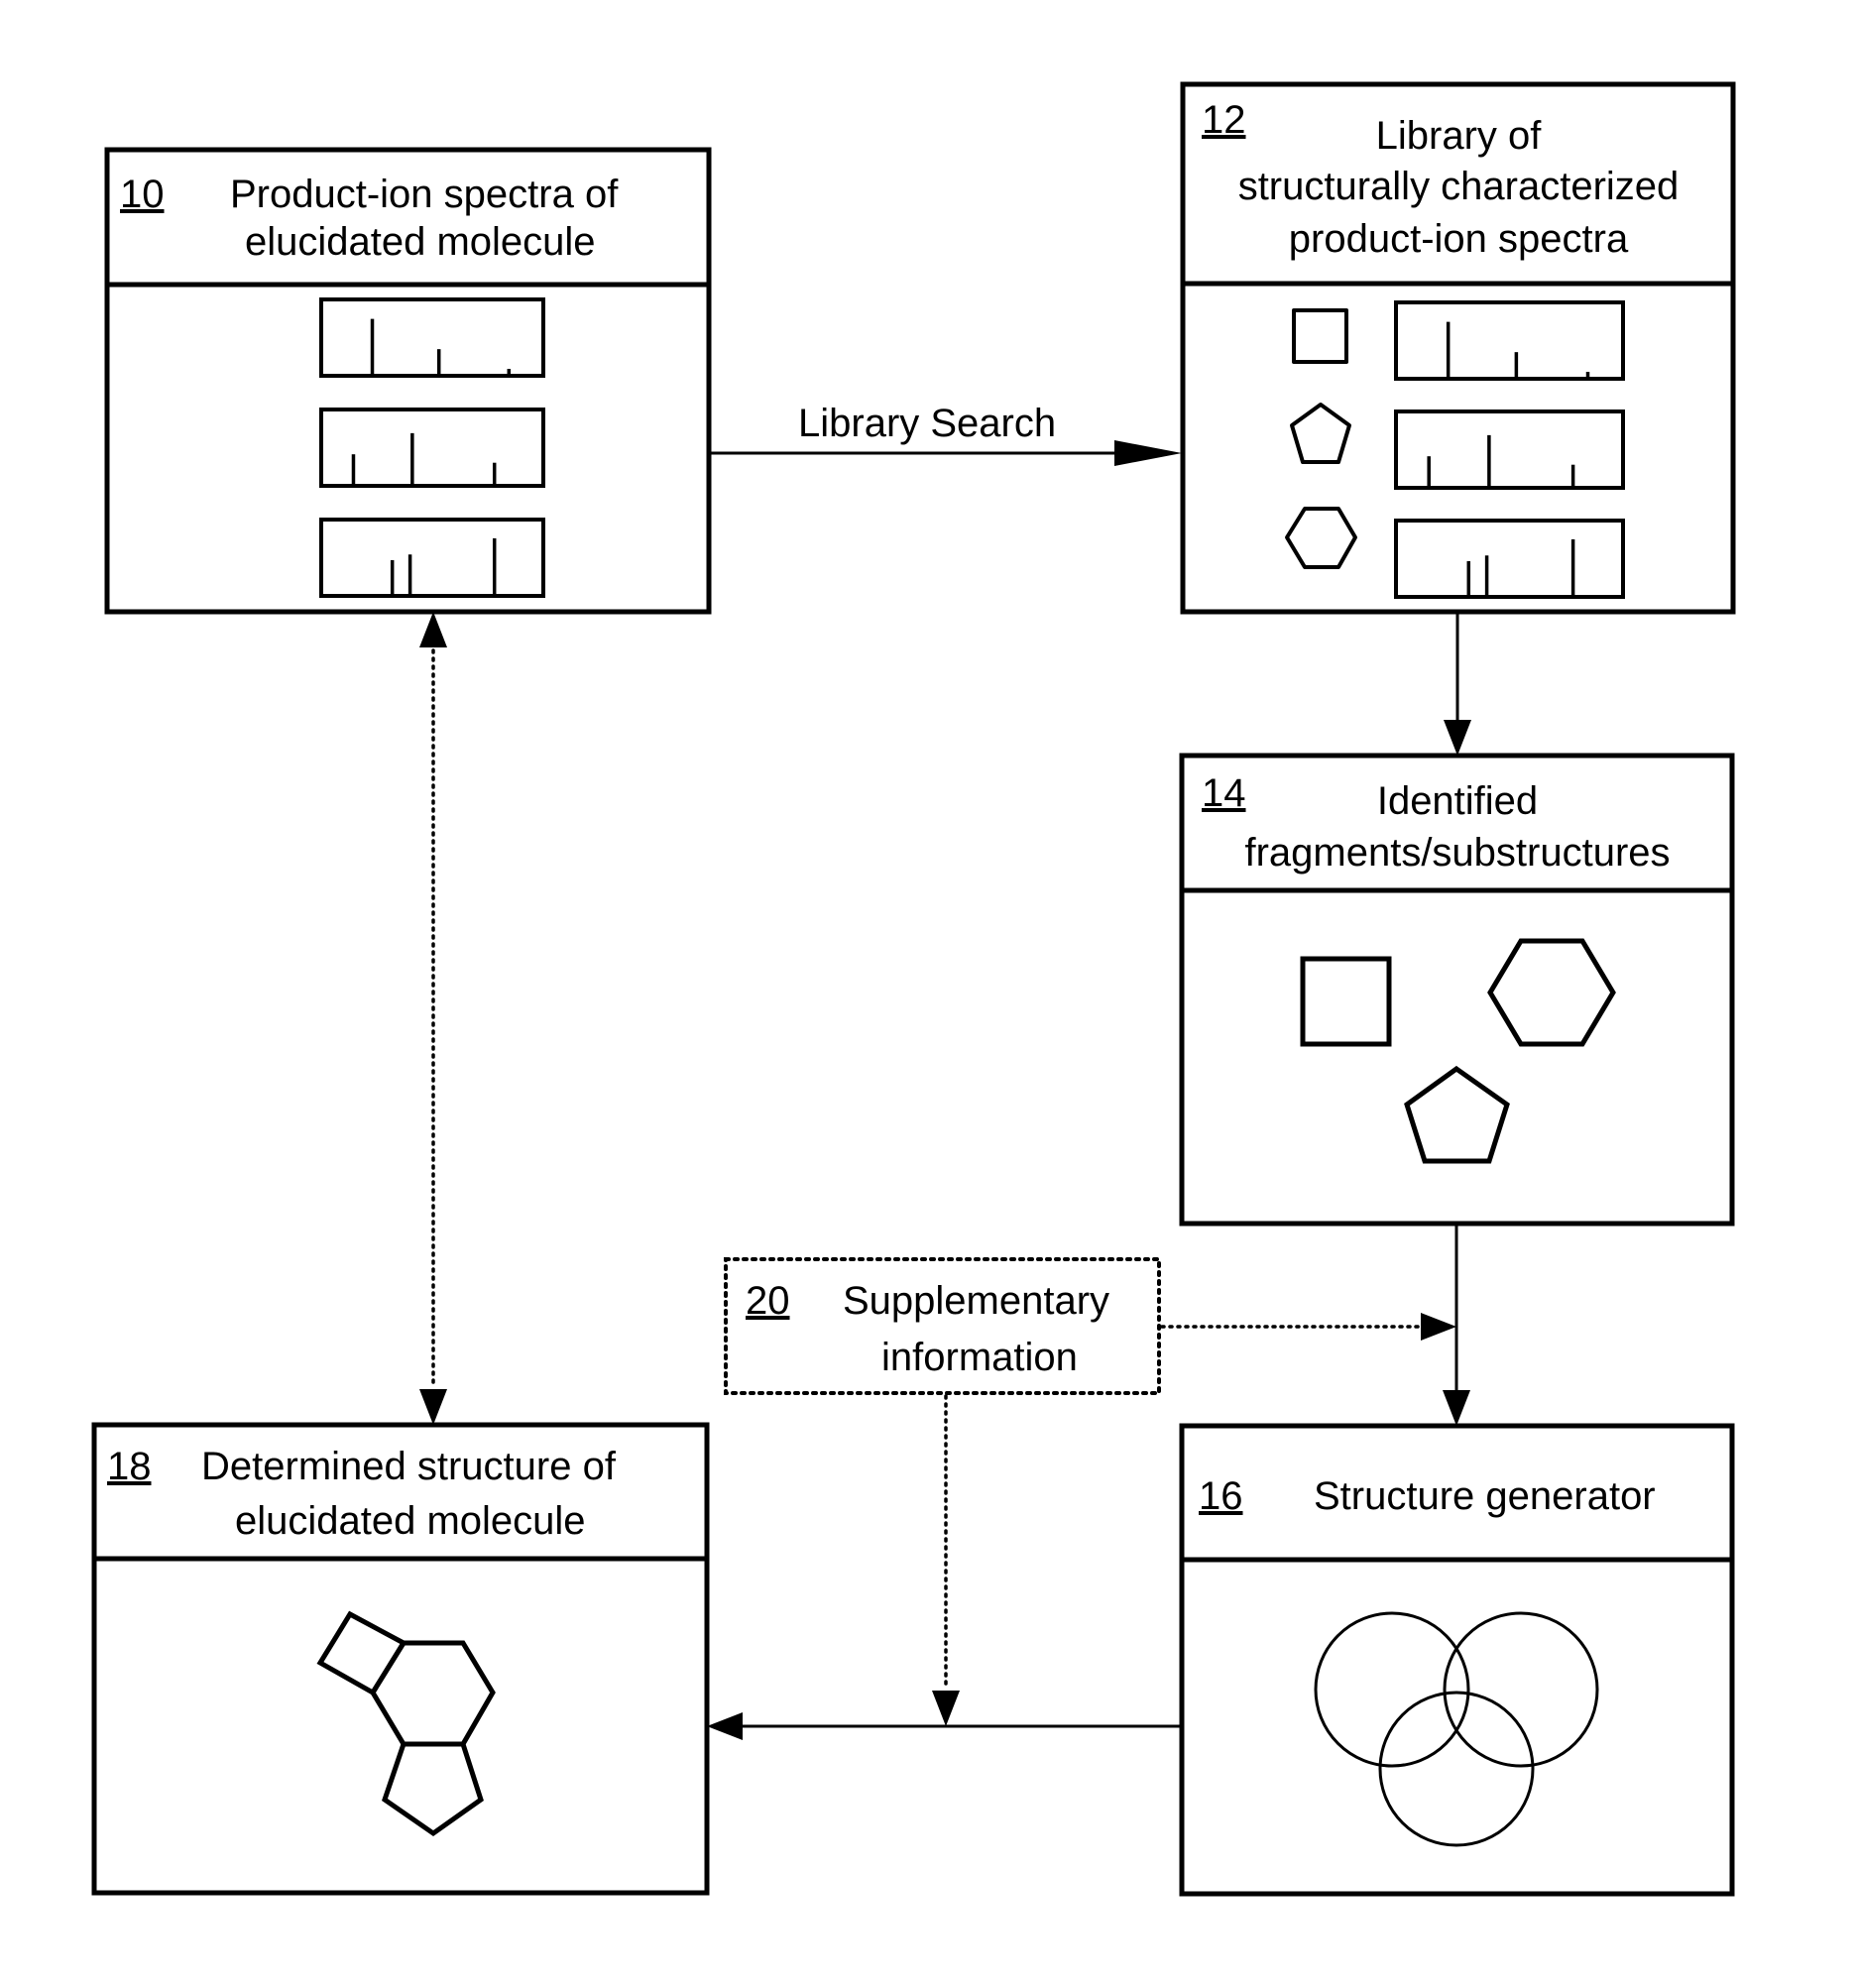 The height and width of the screenshot is (1988, 1858). I want to click on arrow-library-search: Library Search, so click(946, 434).